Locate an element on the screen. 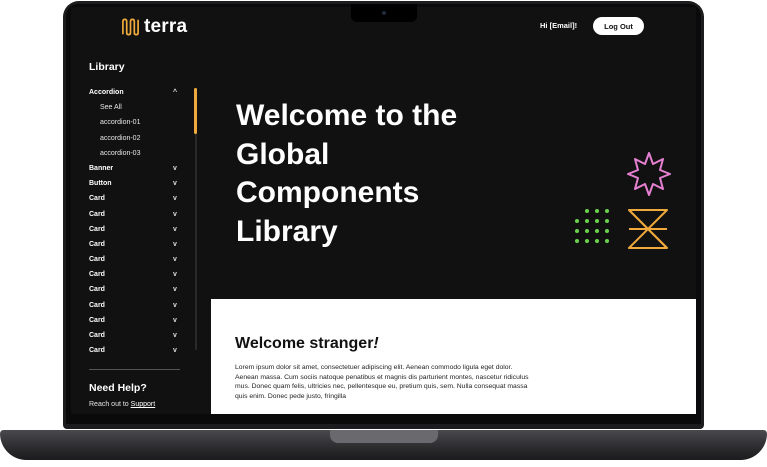 The width and height of the screenshot is (767, 467). logout-button: Log Out is located at coordinates (618, 26).